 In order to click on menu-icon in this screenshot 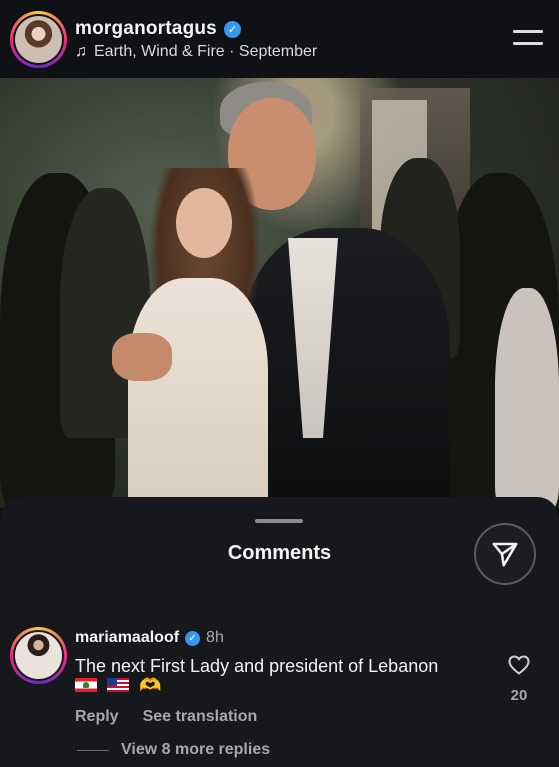, I will do `click(528, 38)`.